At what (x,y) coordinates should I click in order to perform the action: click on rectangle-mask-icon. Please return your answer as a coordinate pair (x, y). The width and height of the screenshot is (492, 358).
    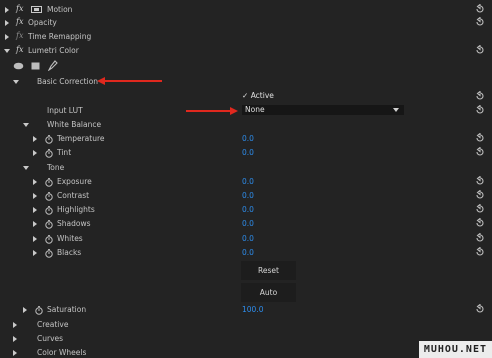
    Looking at the image, I should click on (35, 67).